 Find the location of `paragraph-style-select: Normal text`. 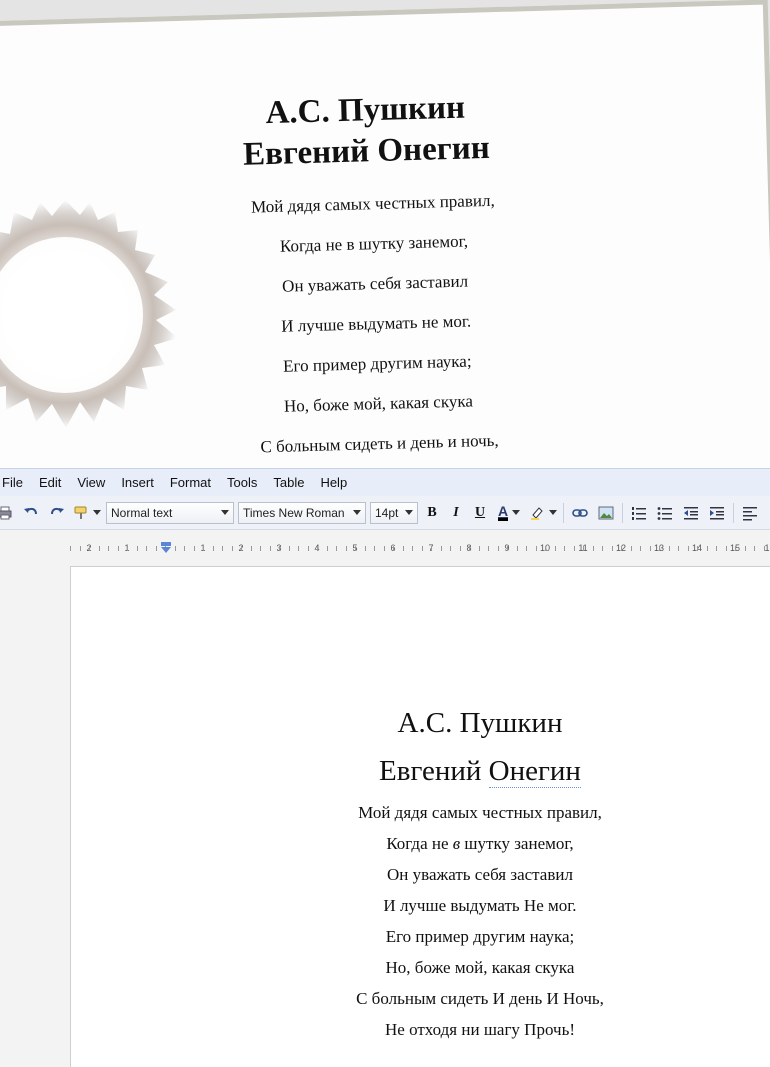

paragraph-style-select: Normal text is located at coordinates (170, 512).